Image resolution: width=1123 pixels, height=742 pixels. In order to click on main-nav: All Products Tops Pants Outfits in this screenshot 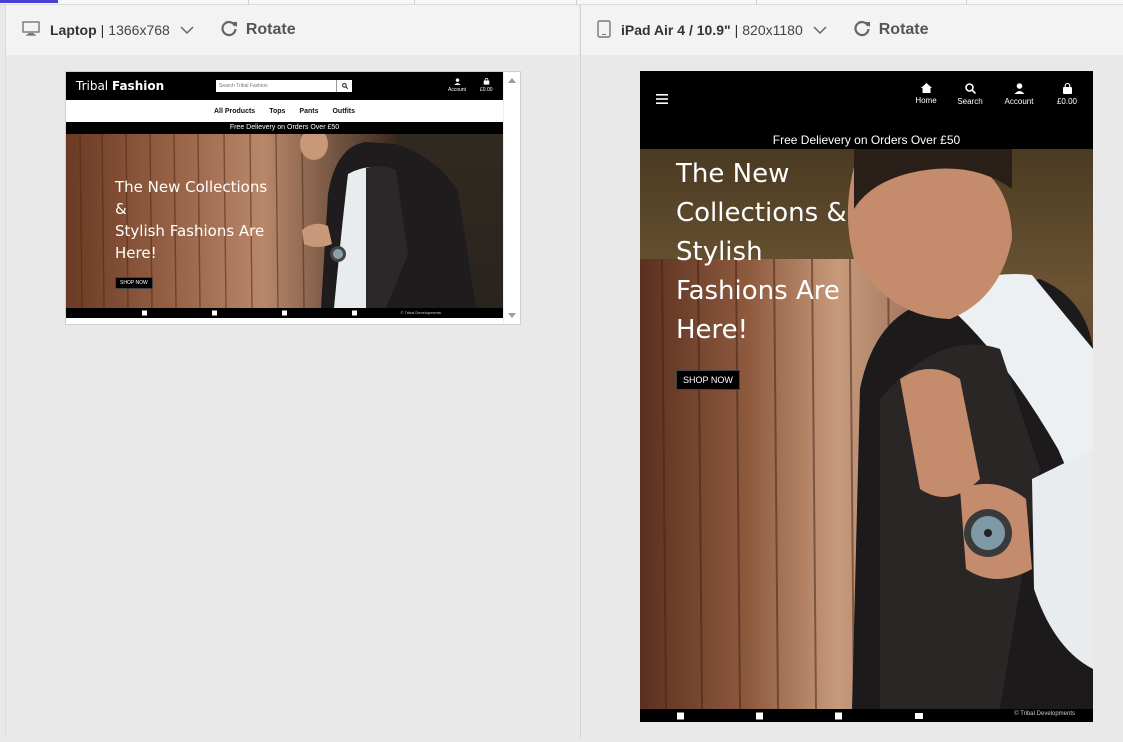, I will do `click(284, 111)`.